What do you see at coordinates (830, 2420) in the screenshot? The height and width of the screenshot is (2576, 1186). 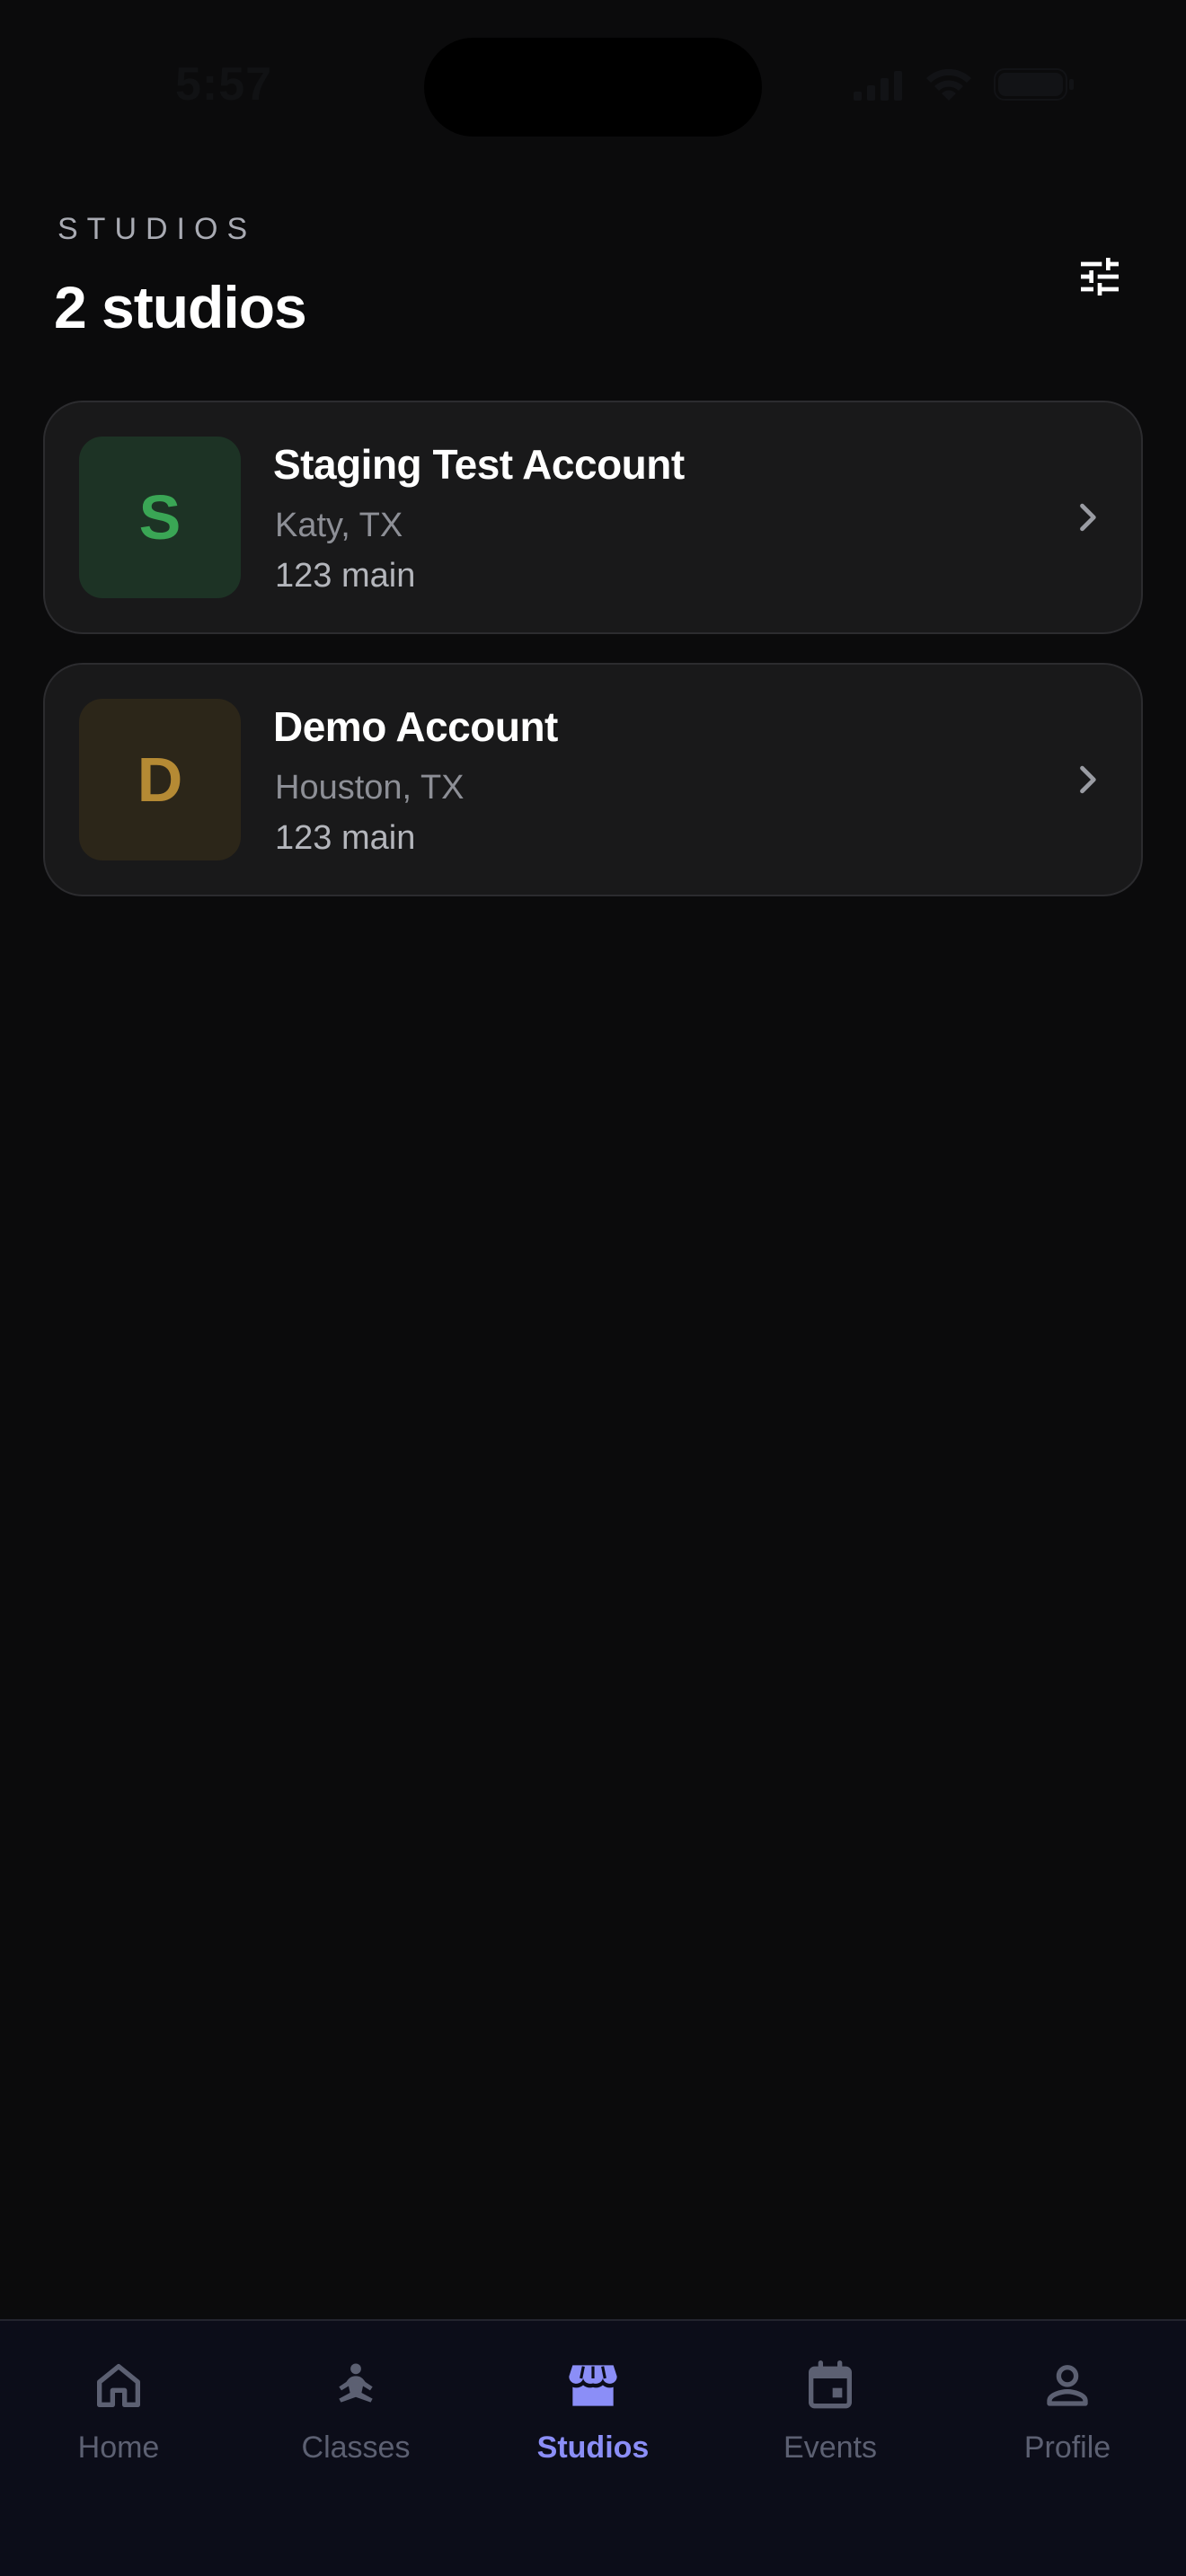 I see `tab-events: Events` at bounding box center [830, 2420].